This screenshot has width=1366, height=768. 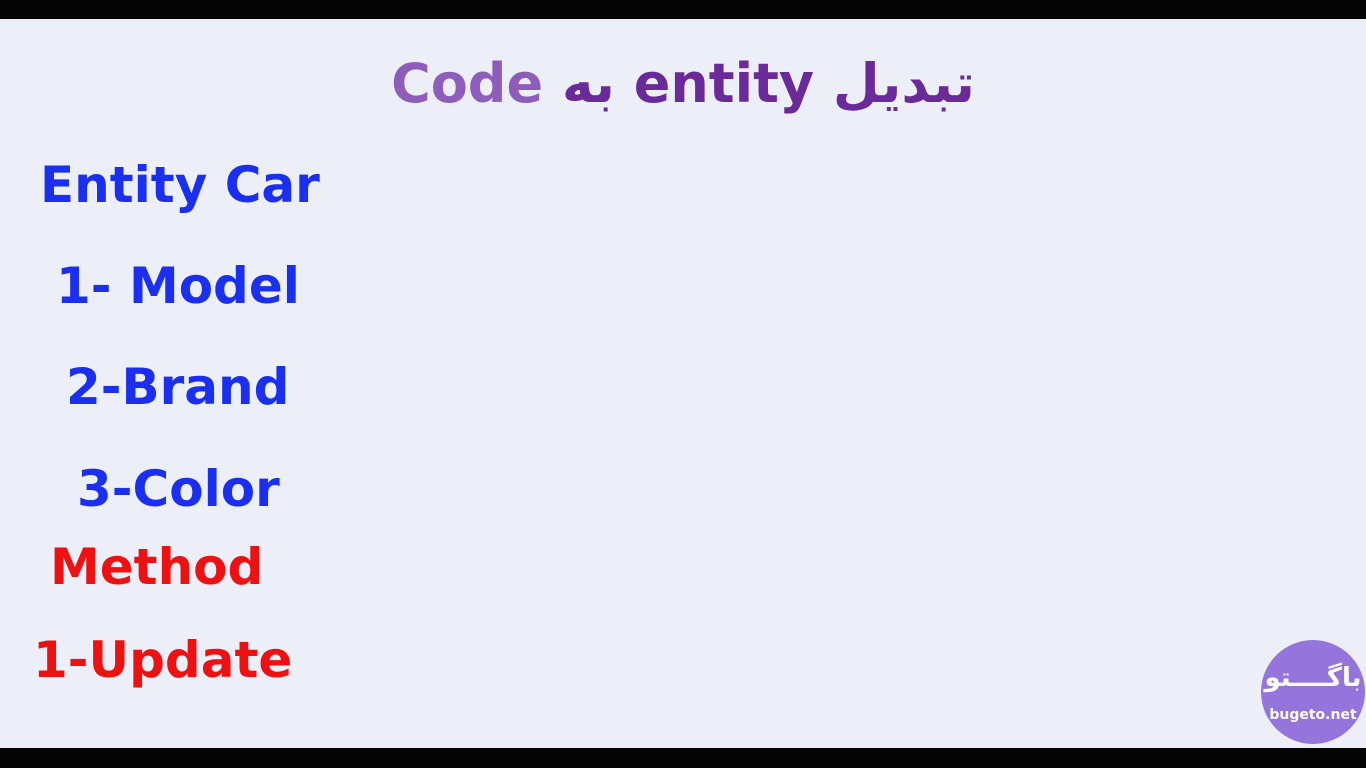 I want to click on bugeto-logo-name: باگــــتو, so click(x=1313, y=678).